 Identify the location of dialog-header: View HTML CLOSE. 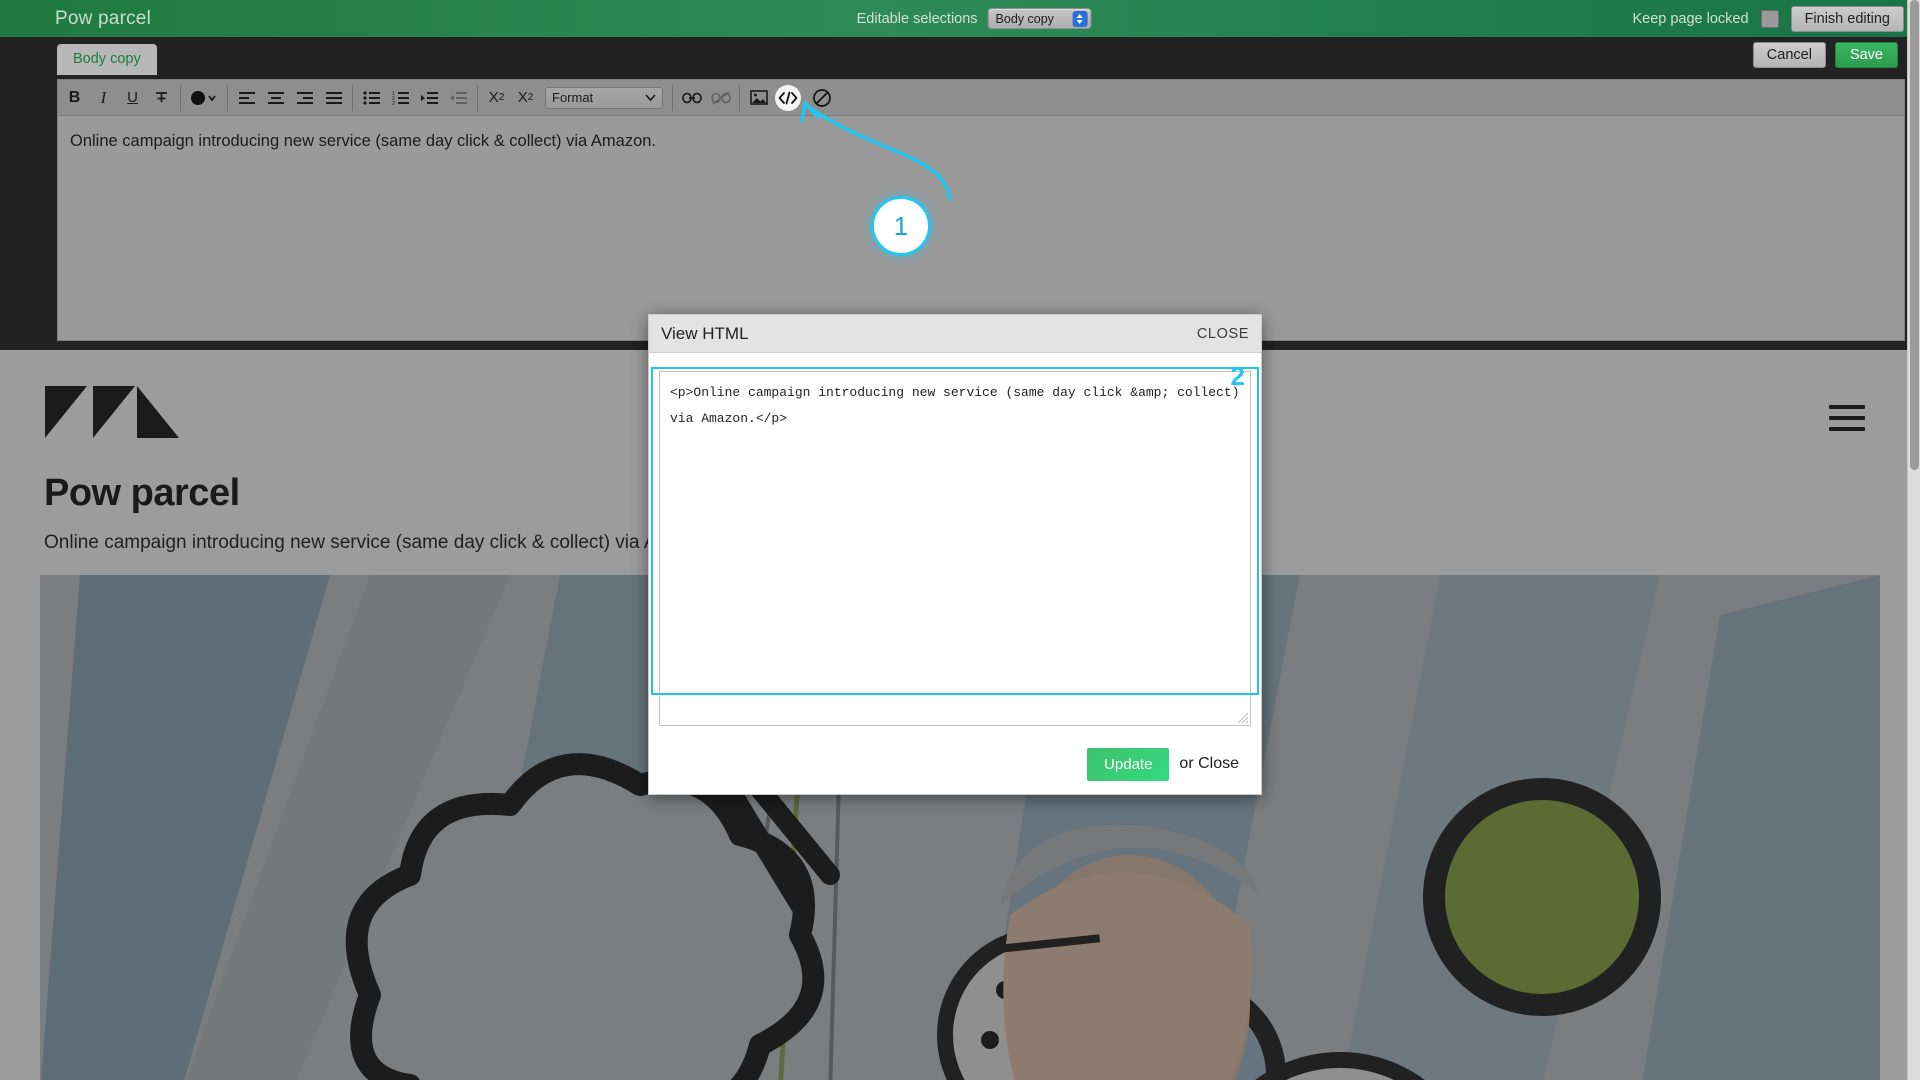
(955, 334).